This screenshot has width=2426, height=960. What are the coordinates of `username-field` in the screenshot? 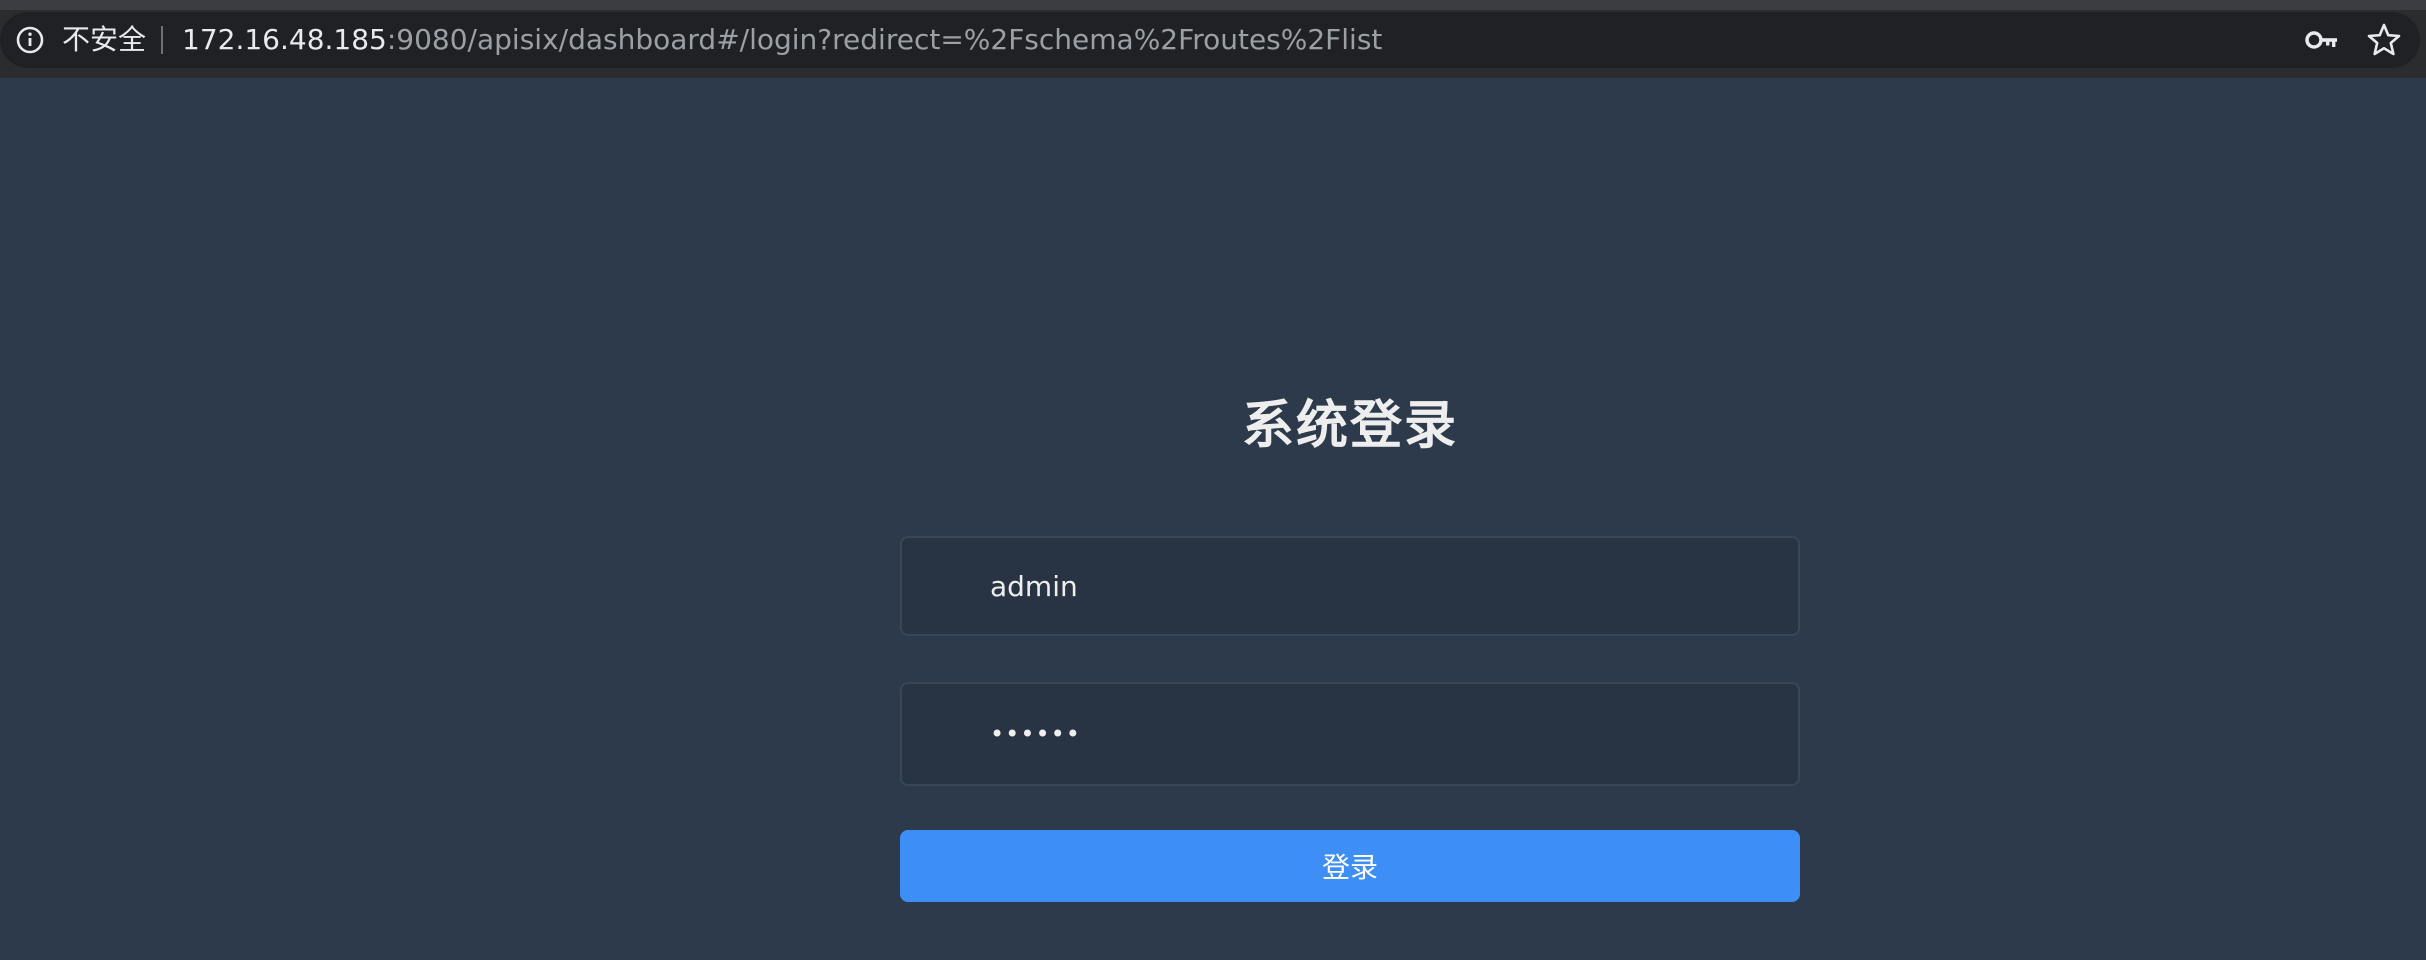 It's located at (1350, 586).